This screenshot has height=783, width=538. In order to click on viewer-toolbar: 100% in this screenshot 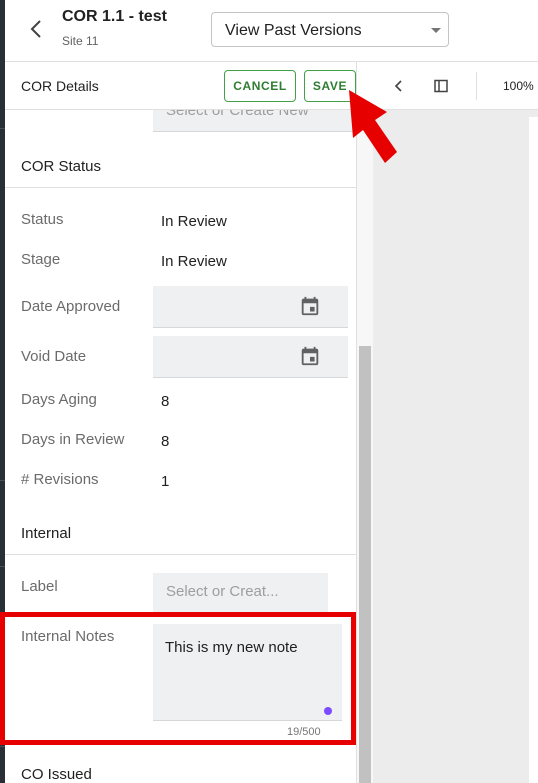, I will do `click(455, 86)`.